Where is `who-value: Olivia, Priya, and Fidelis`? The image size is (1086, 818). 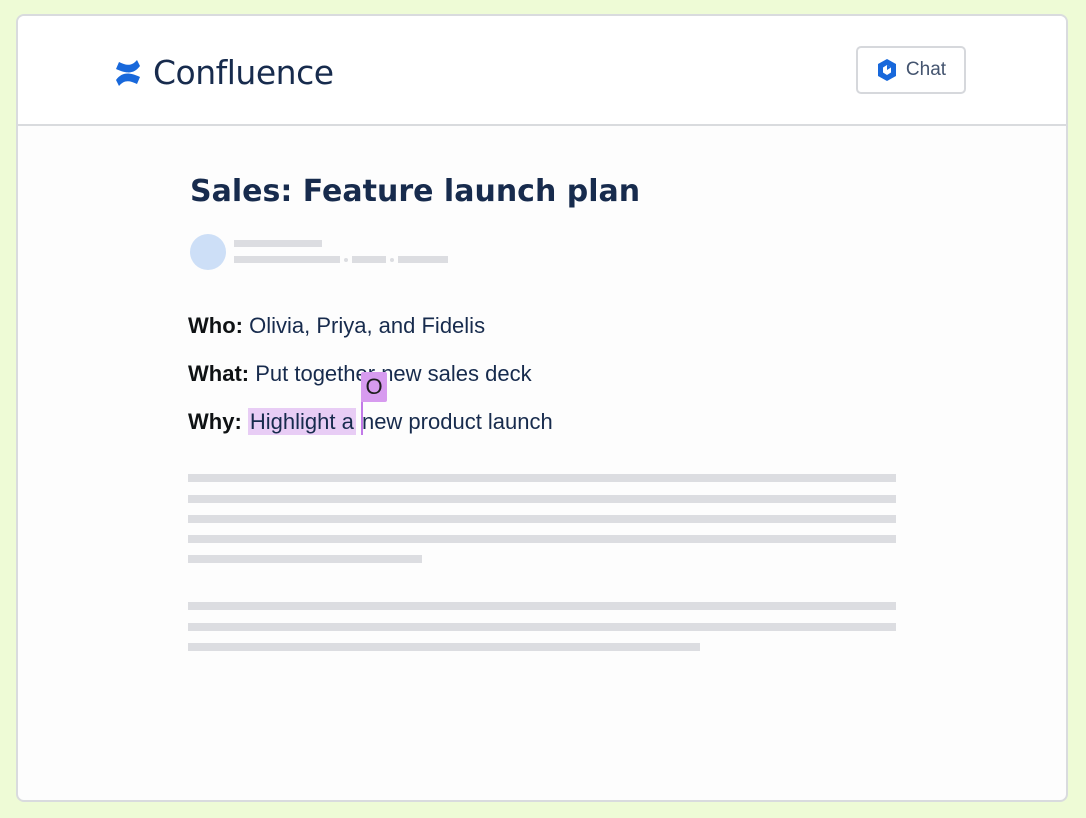 who-value: Olivia, Priya, and Fidelis is located at coordinates (367, 325).